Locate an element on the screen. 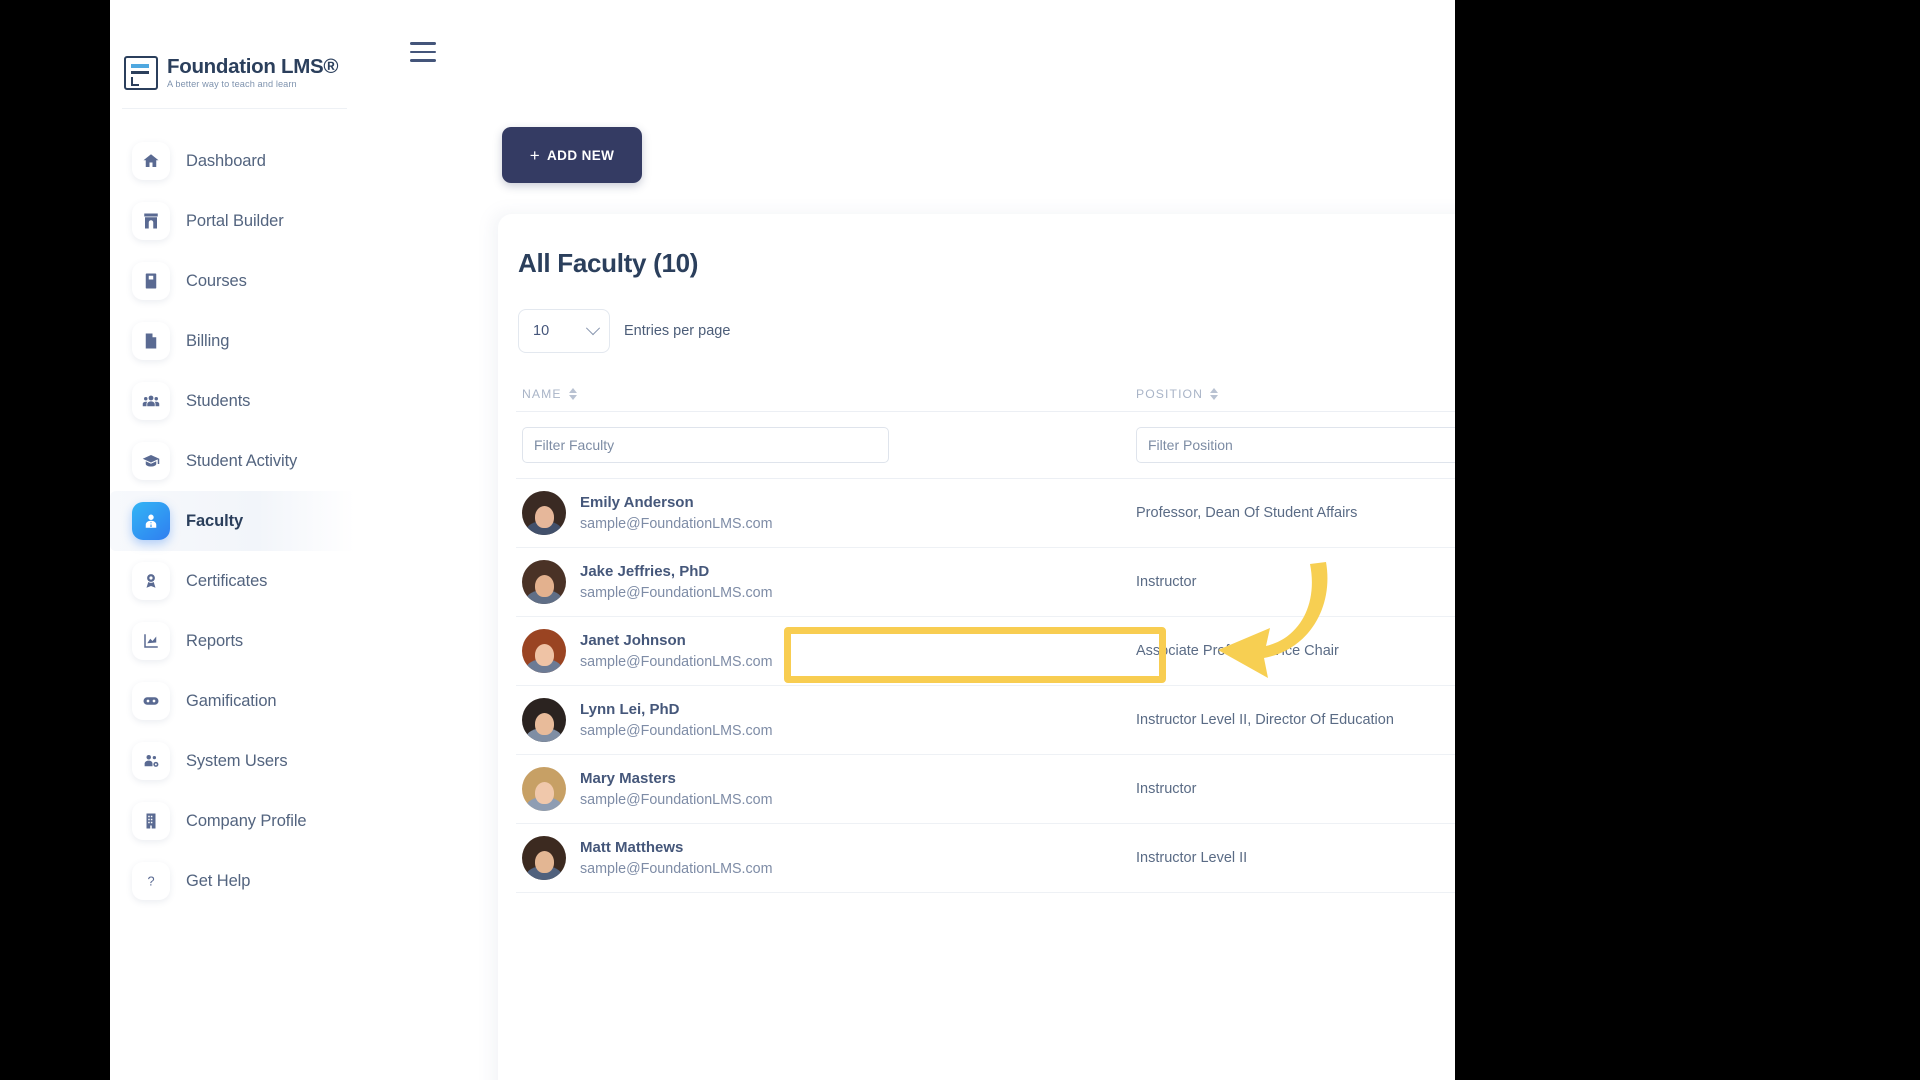 Image resolution: width=1920 pixels, height=1080 pixels. sidebar-item-portal-builder: Portal Builder is located at coordinates (232, 221).